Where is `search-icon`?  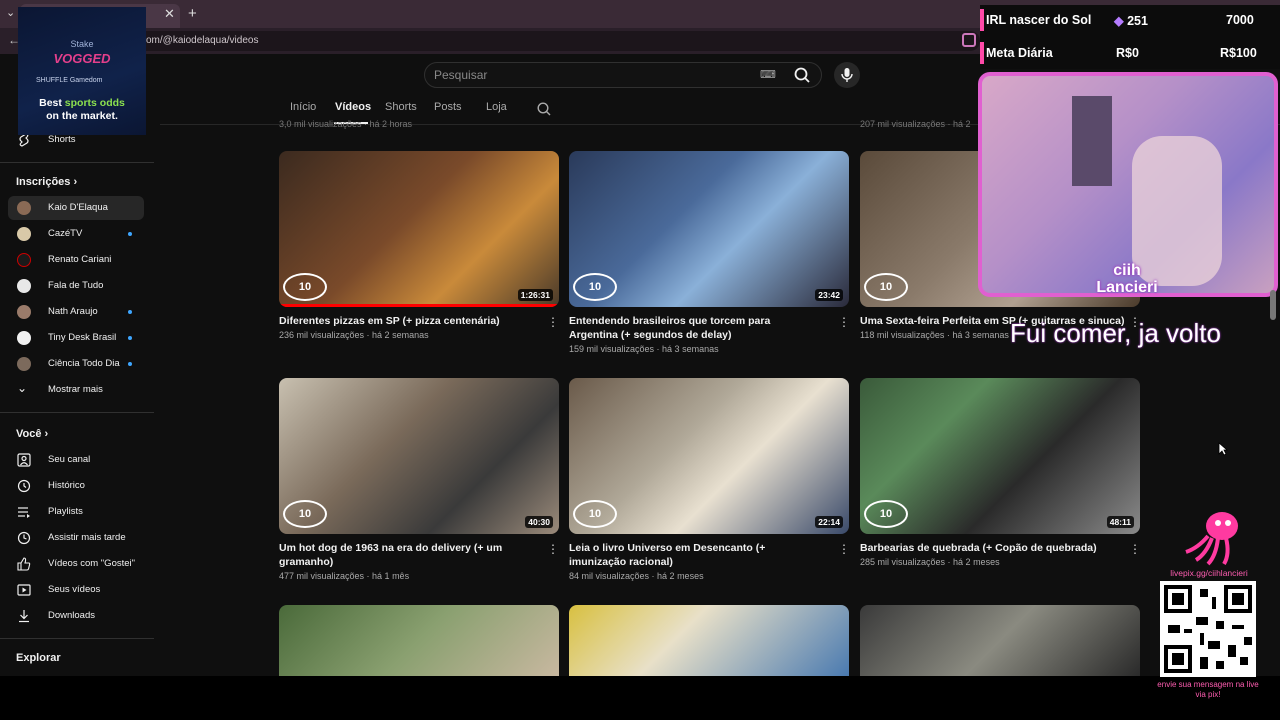
search-icon is located at coordinates (544, 109).